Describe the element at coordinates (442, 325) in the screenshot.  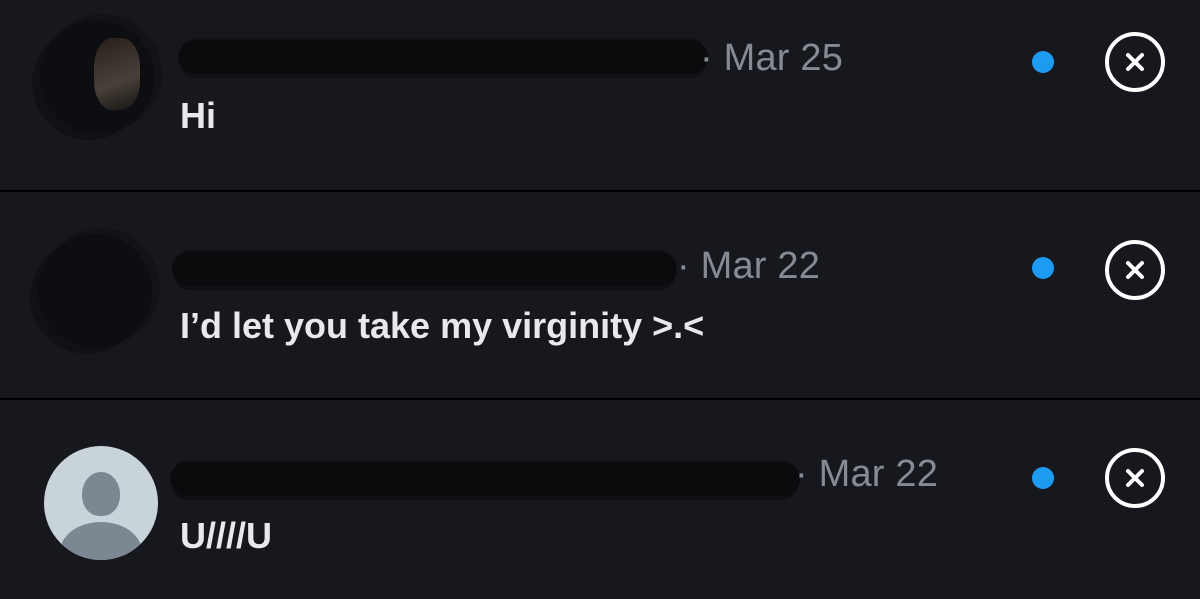
I see `message-preview: I’d let you take my virginity >.<` at that location.